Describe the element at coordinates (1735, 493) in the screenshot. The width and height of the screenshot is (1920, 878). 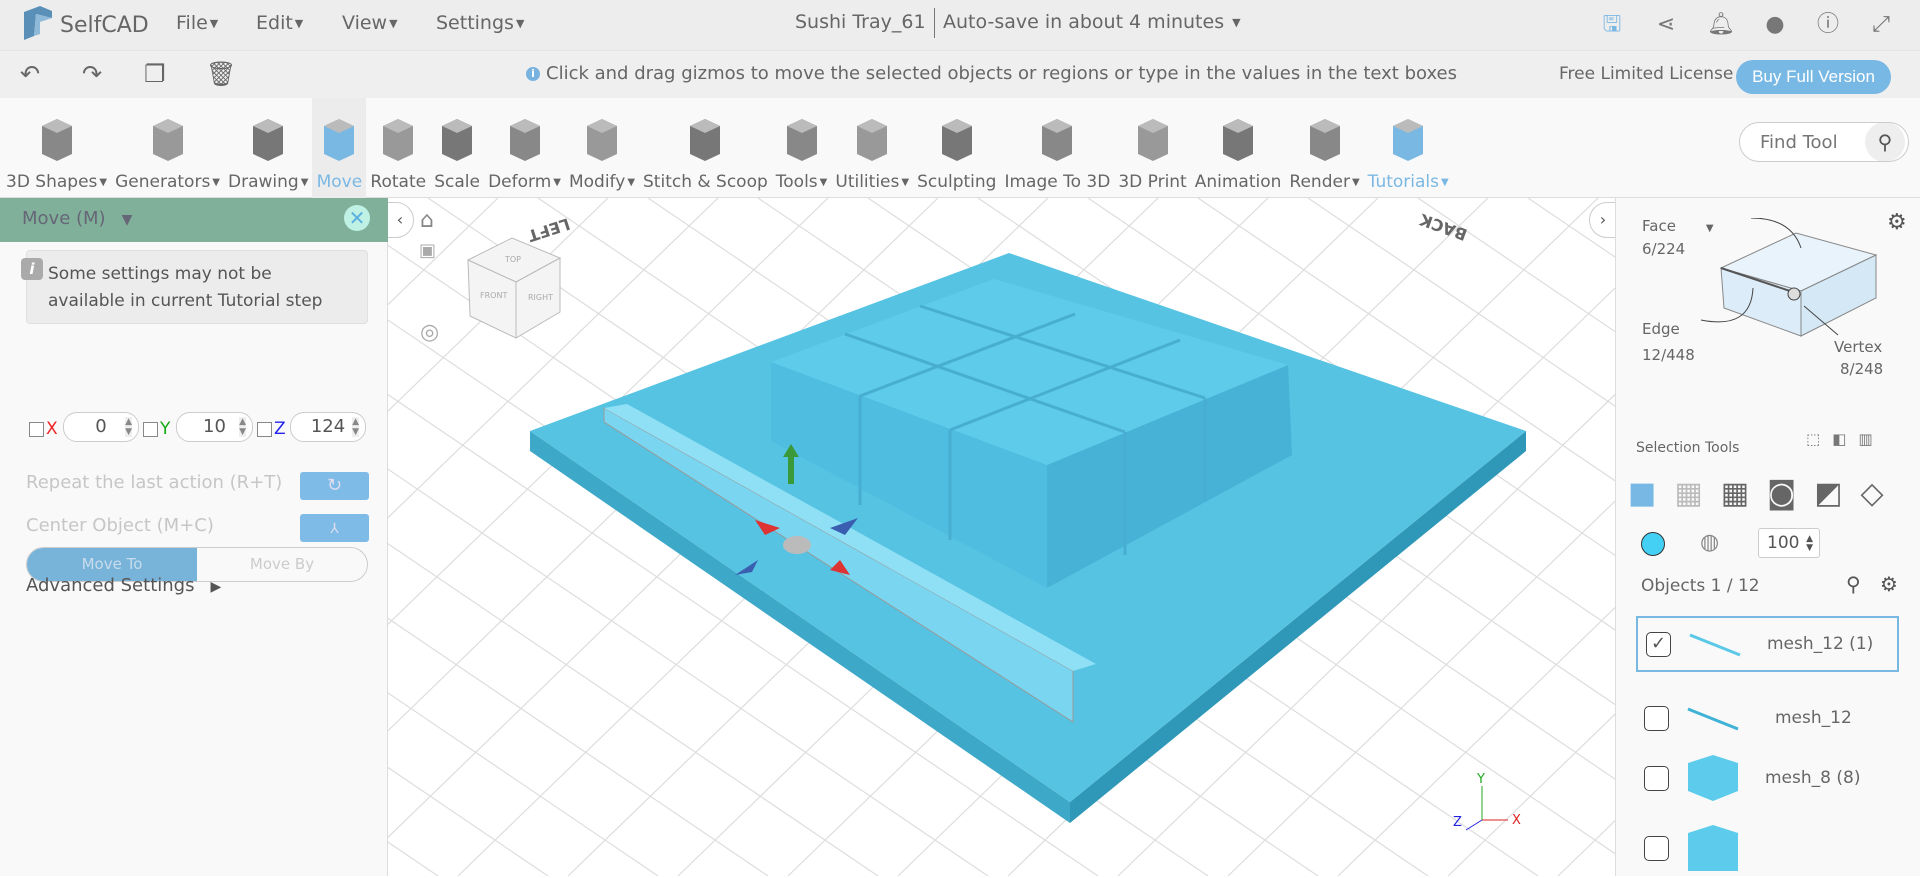
I see `mesh-select-icon: ▦` at that location.